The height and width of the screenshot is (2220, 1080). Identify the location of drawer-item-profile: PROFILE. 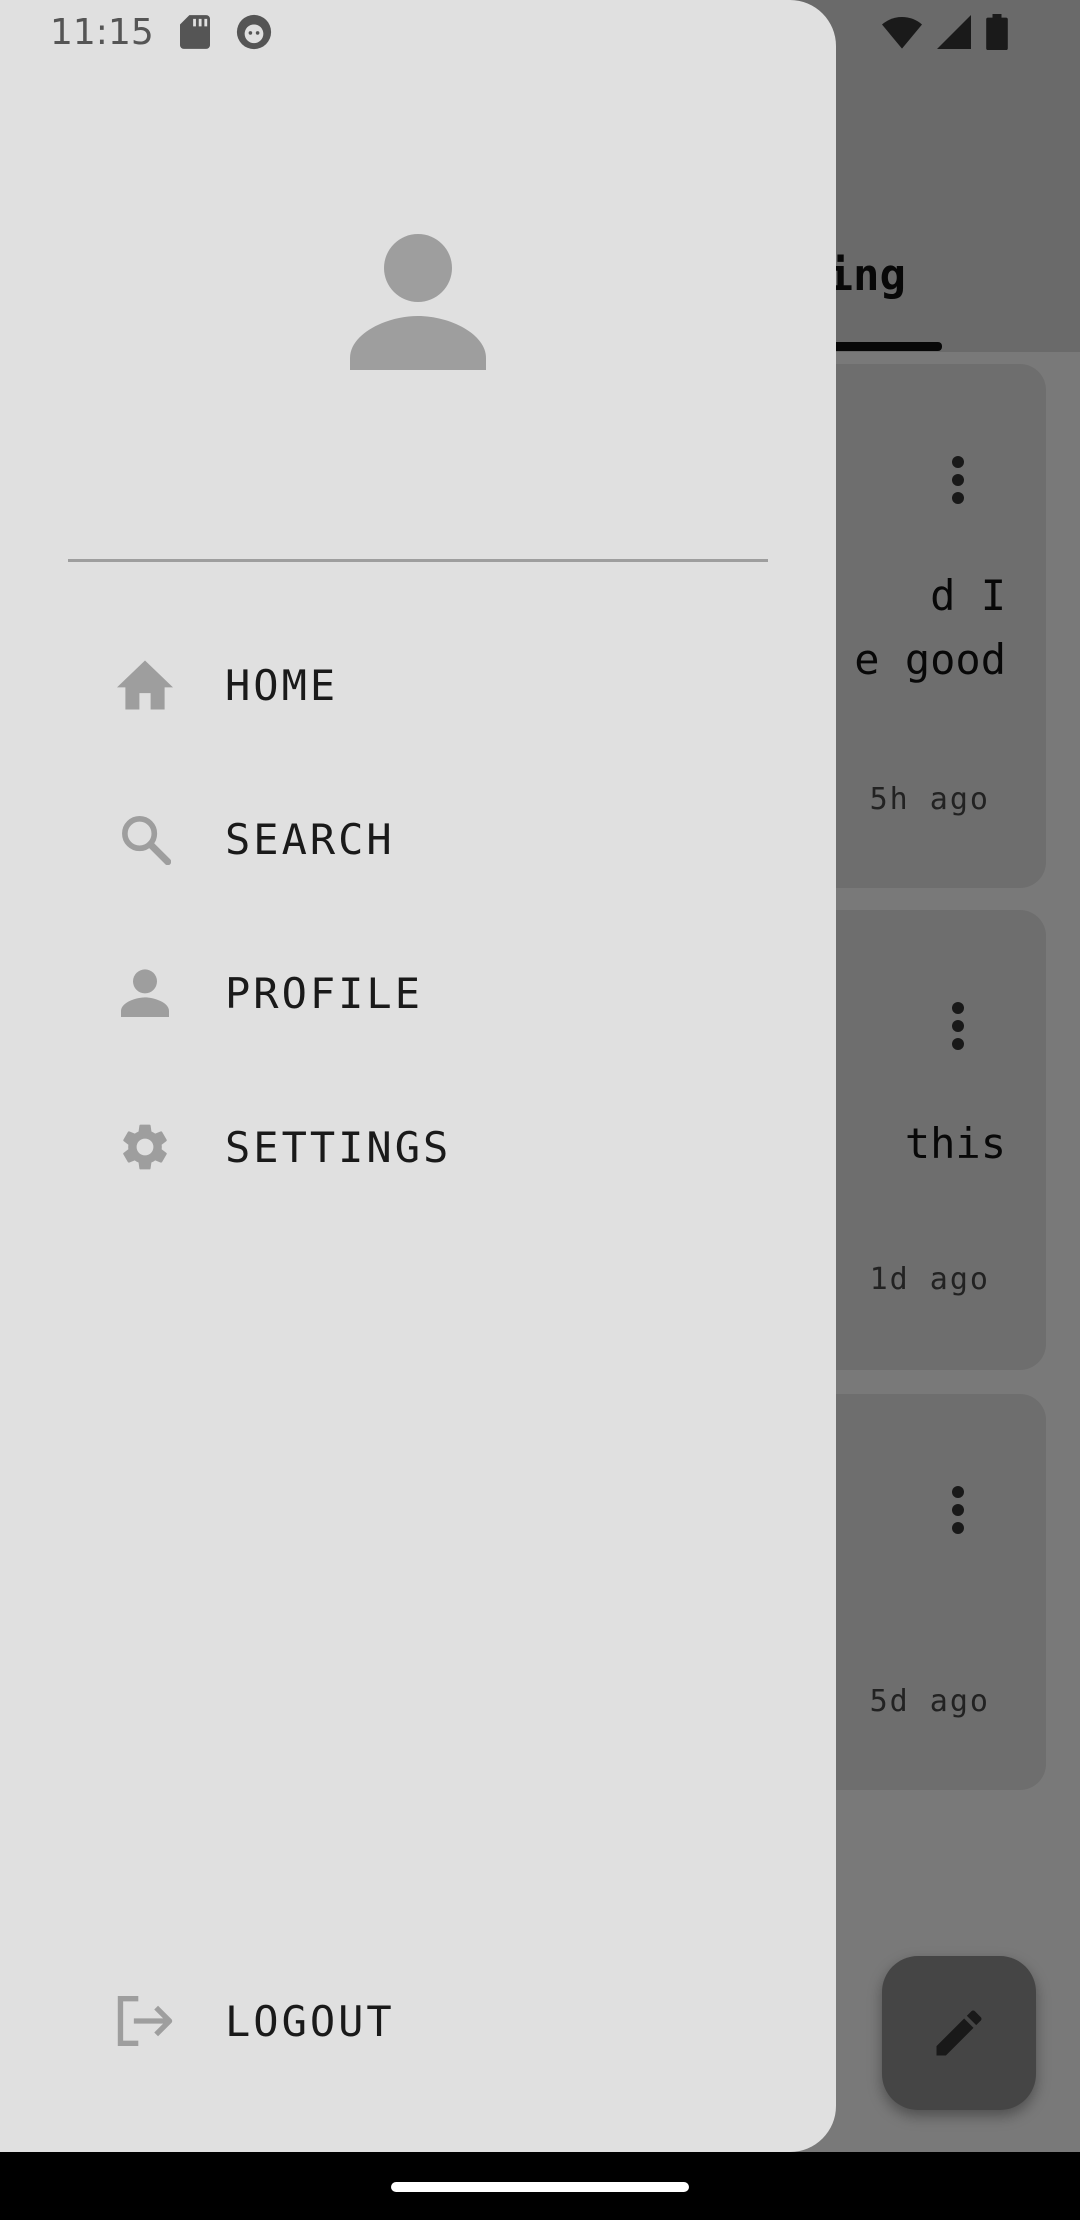
(418, 993).